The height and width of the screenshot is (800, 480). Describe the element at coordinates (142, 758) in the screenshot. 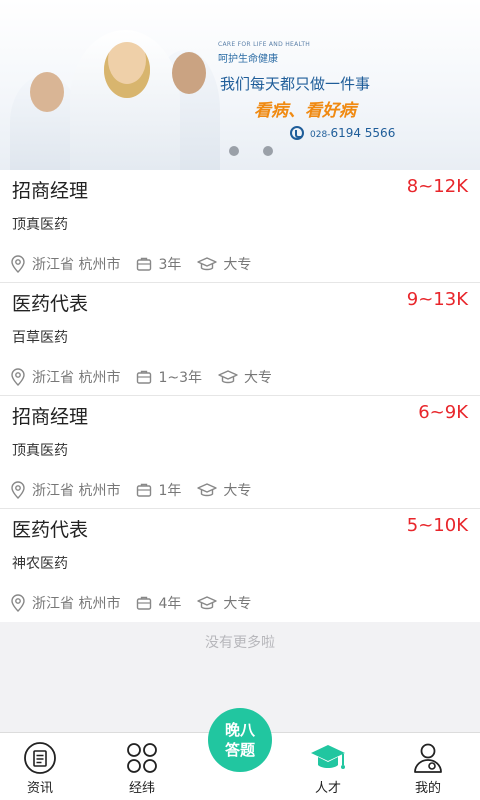

I see `grid-icon` at that location.